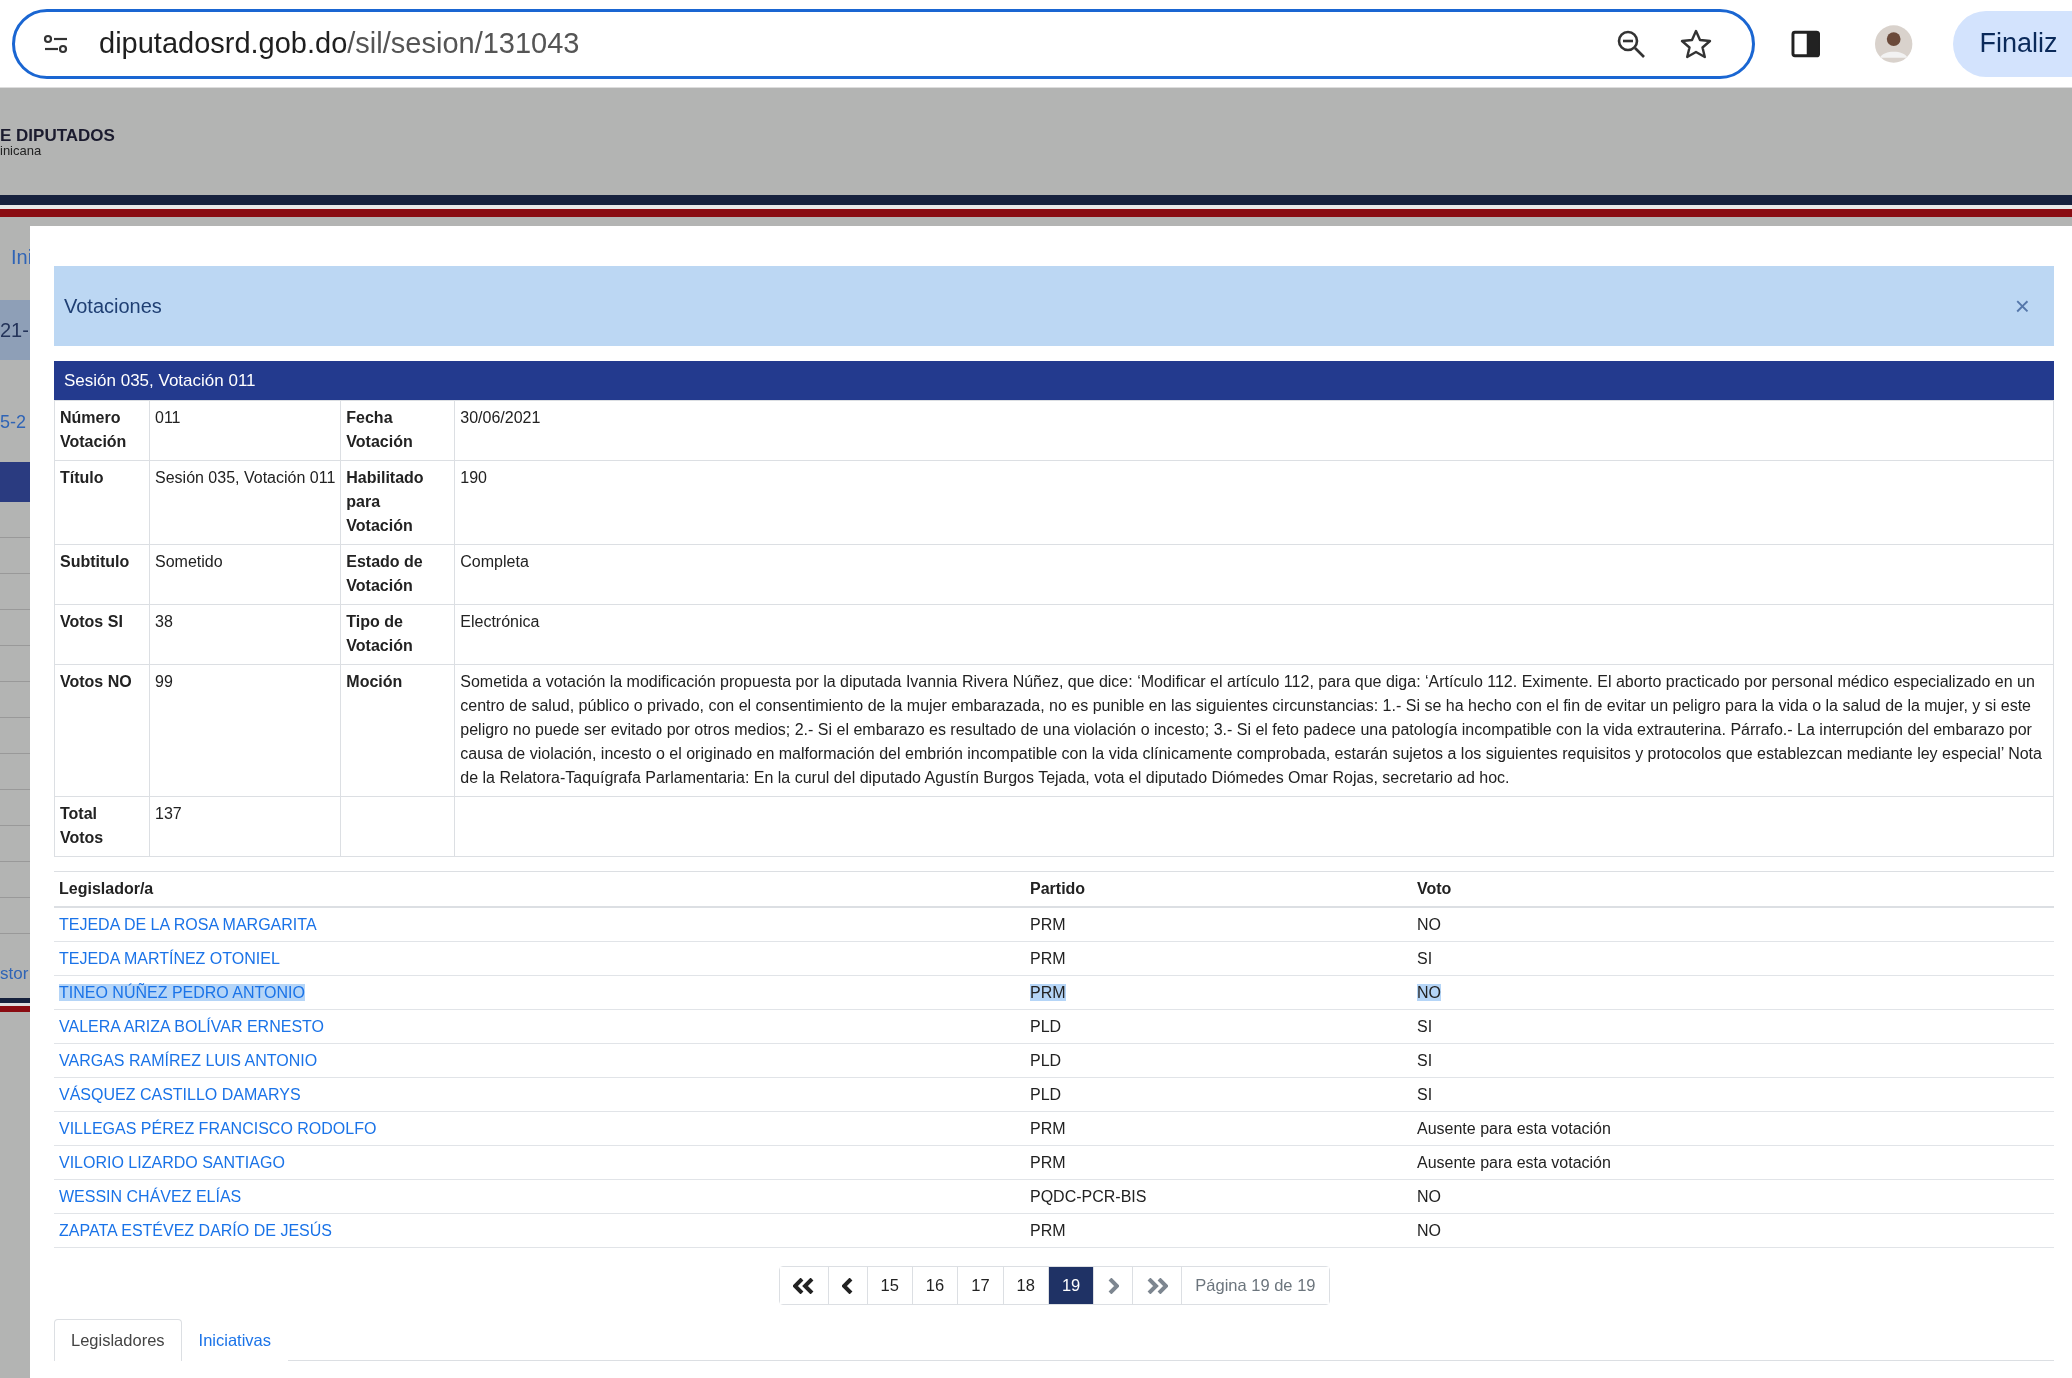  I want to click on field-value: Sesión 035, Votación 011, so click(245, 502).